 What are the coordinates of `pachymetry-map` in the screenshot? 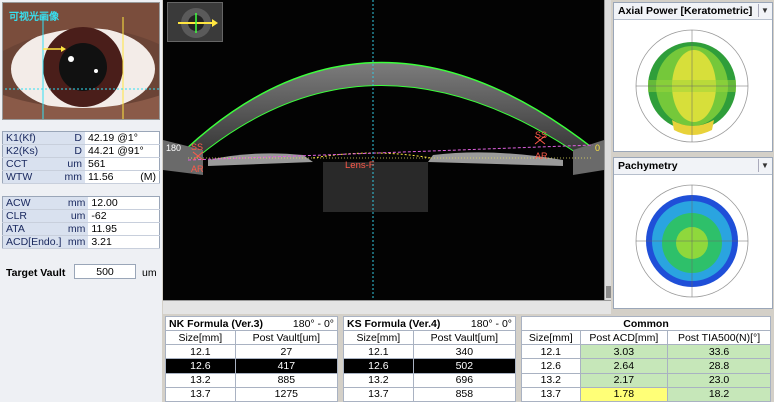 It's located at (693, 241).